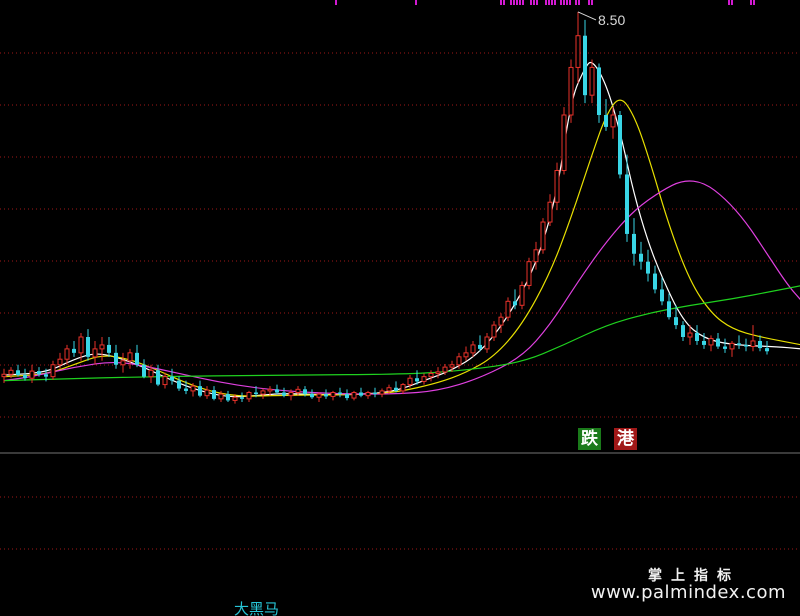 This screenshot has width=800, height=616. What do you see at coordinates (688, 592) in the screenshot?
I see `watermark-url: www.palmindex.com` at bounding box center [688, 592].